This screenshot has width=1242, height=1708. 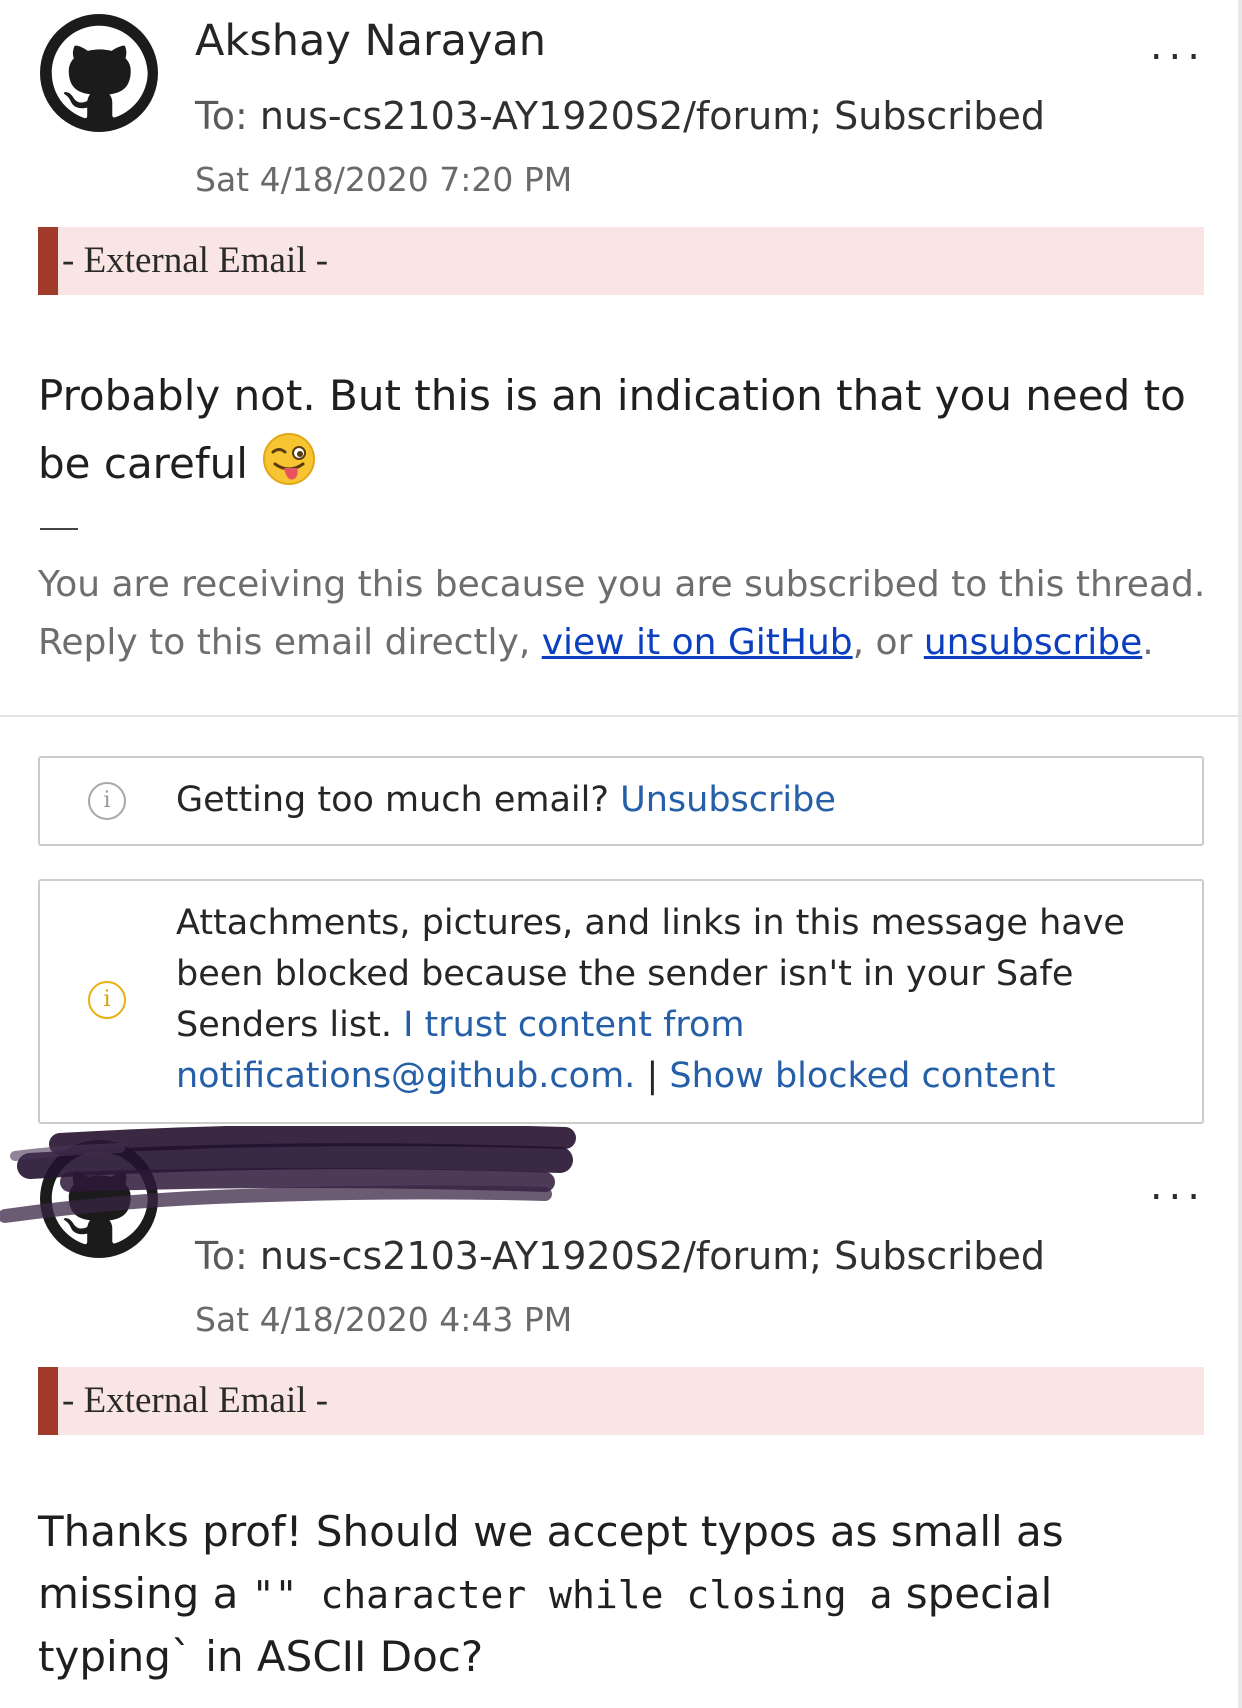 What do you see at coordinates (48, 261) in the screenshot?
I see `banner-accent-bar` at bounding box center [48, 261].